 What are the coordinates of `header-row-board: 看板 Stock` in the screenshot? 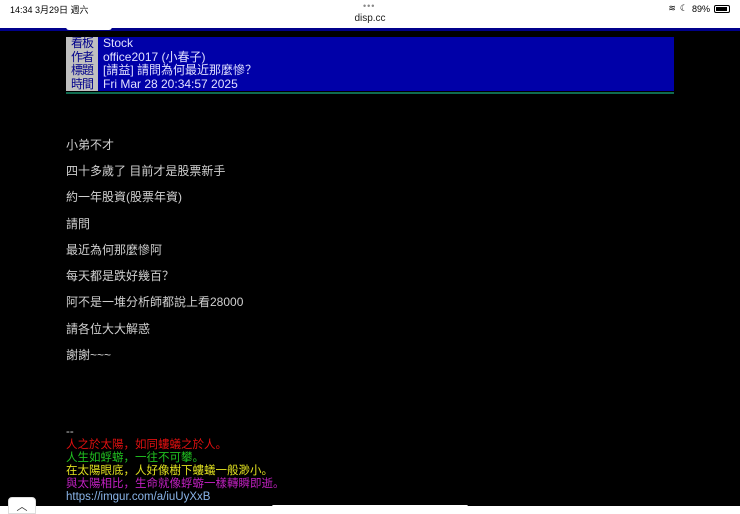 It's located at (370, 43).